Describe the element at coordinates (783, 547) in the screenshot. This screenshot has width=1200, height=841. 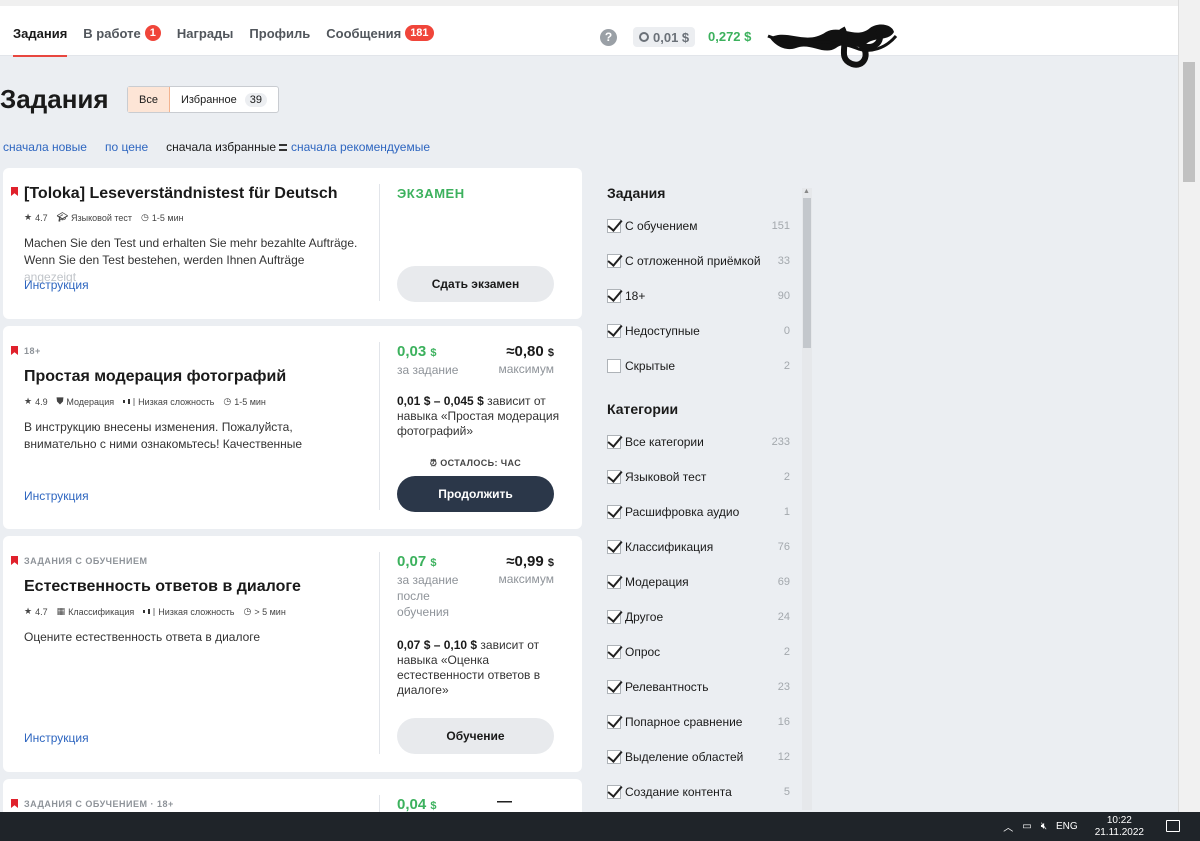
I see `filter-count: 76` at that location.